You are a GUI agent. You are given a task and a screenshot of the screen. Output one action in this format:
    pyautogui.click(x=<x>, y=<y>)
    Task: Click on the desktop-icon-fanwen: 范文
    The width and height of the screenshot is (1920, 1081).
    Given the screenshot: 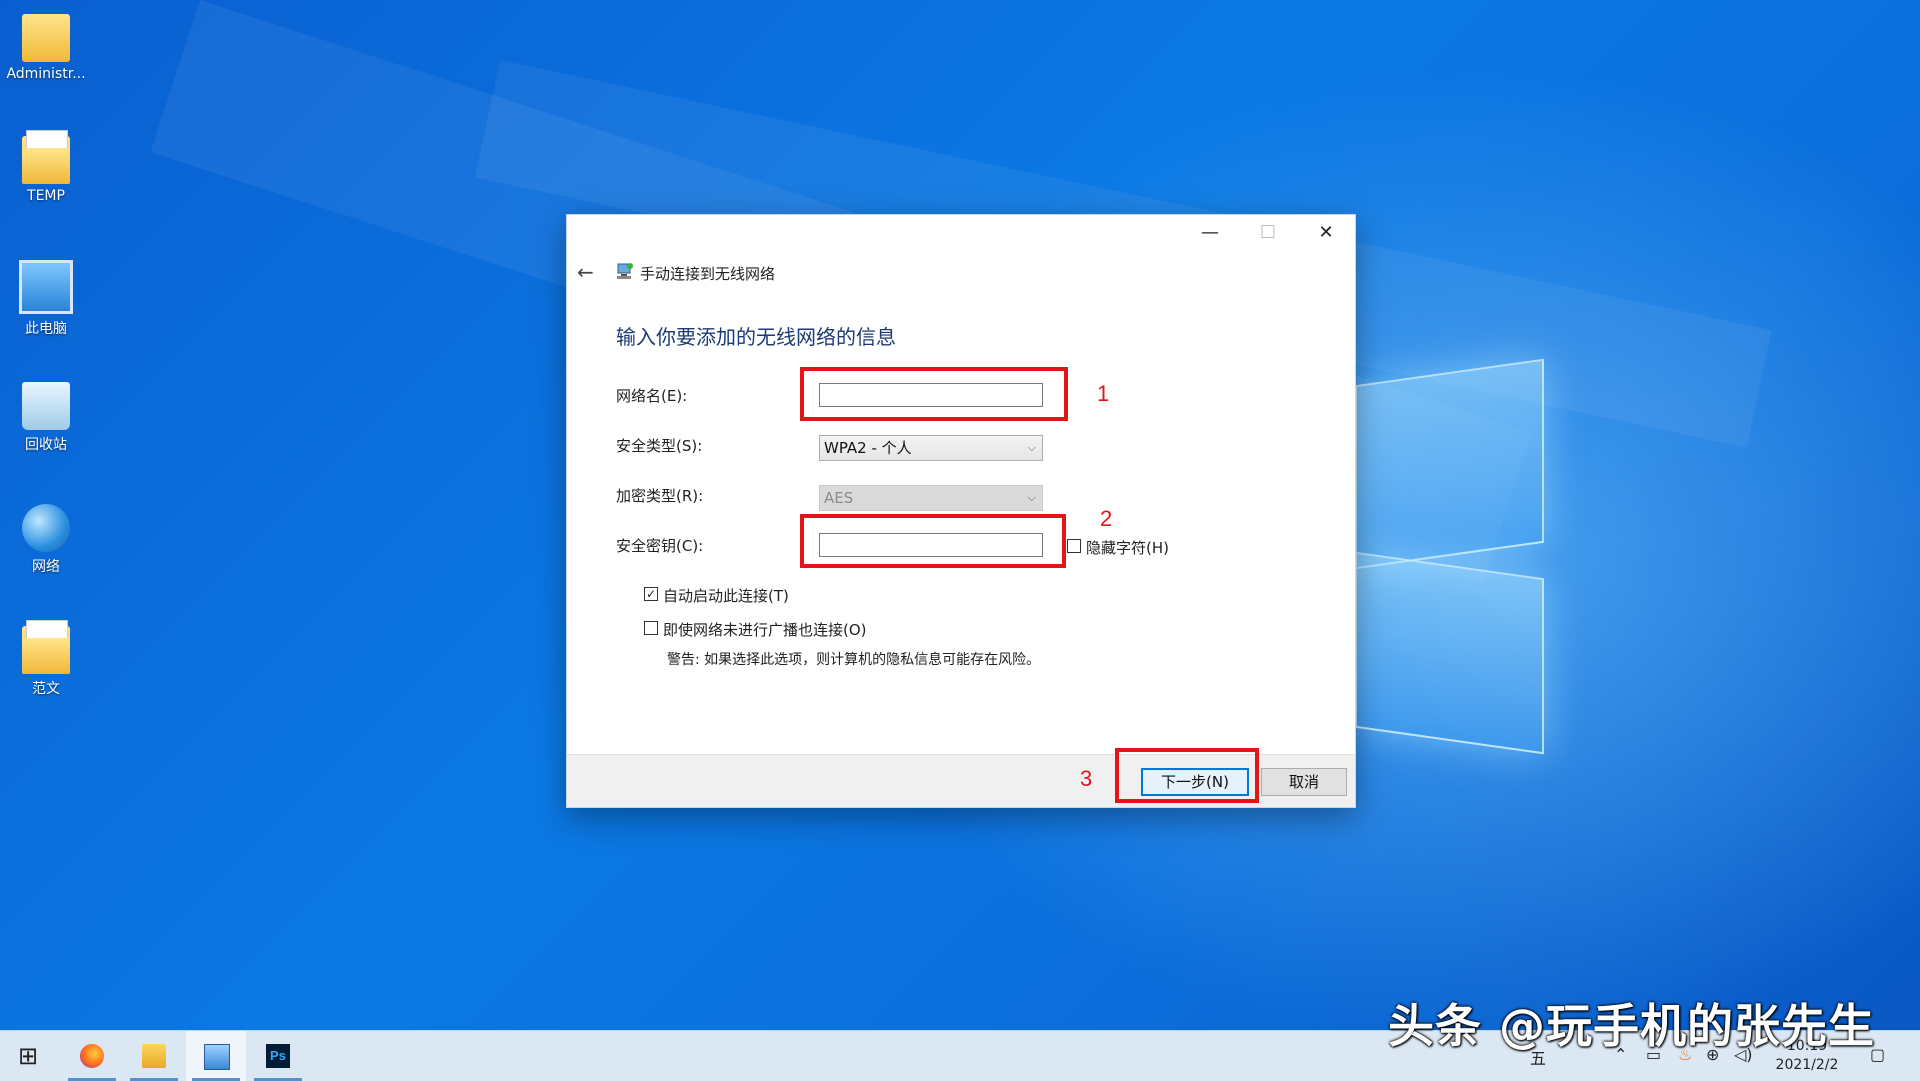 What is the action you would take?
    pyautogui.click(x=46, y=658)
    